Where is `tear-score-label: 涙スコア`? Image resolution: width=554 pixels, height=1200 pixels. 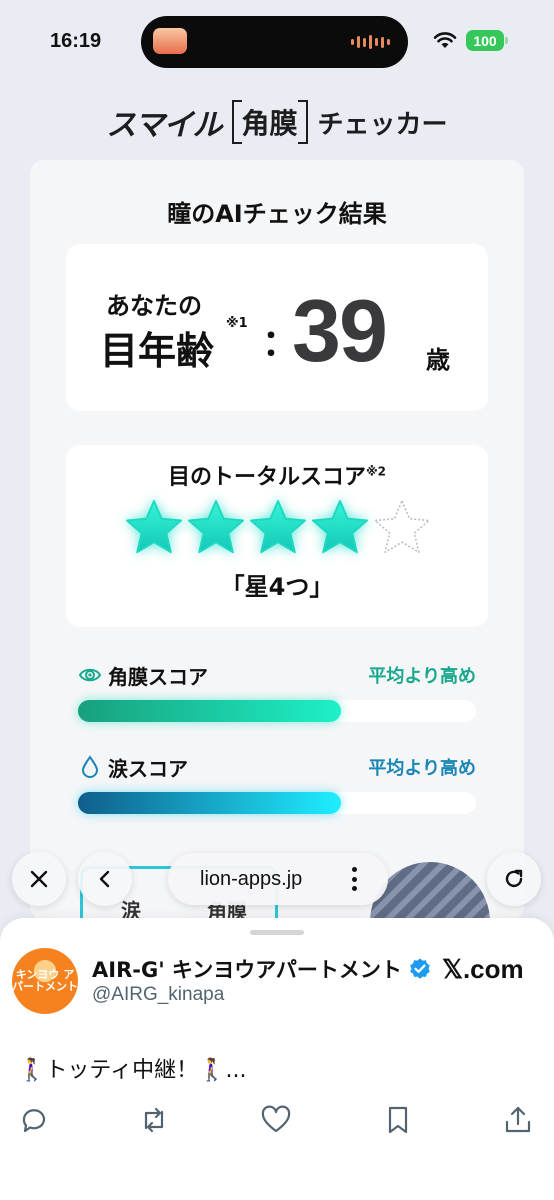
tear-score-label: 涙スコア is located at coordinates (148, 768).